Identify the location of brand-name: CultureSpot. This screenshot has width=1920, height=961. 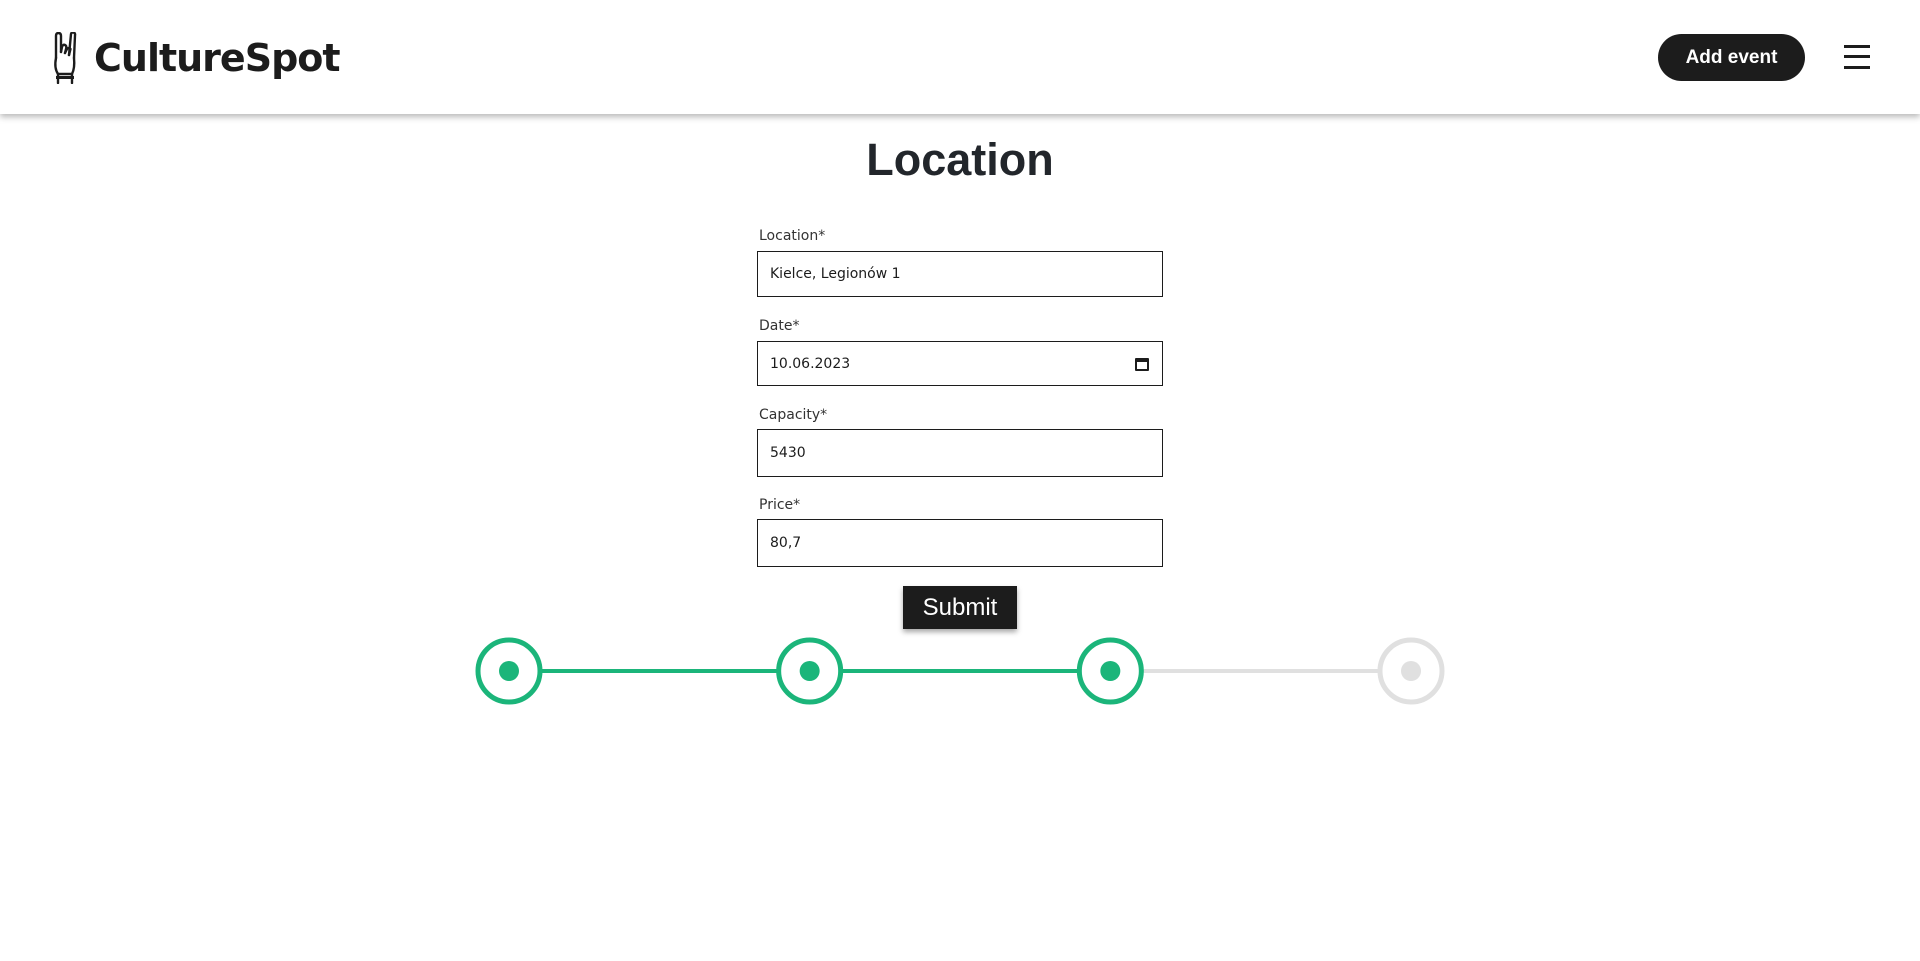
(217, 58).